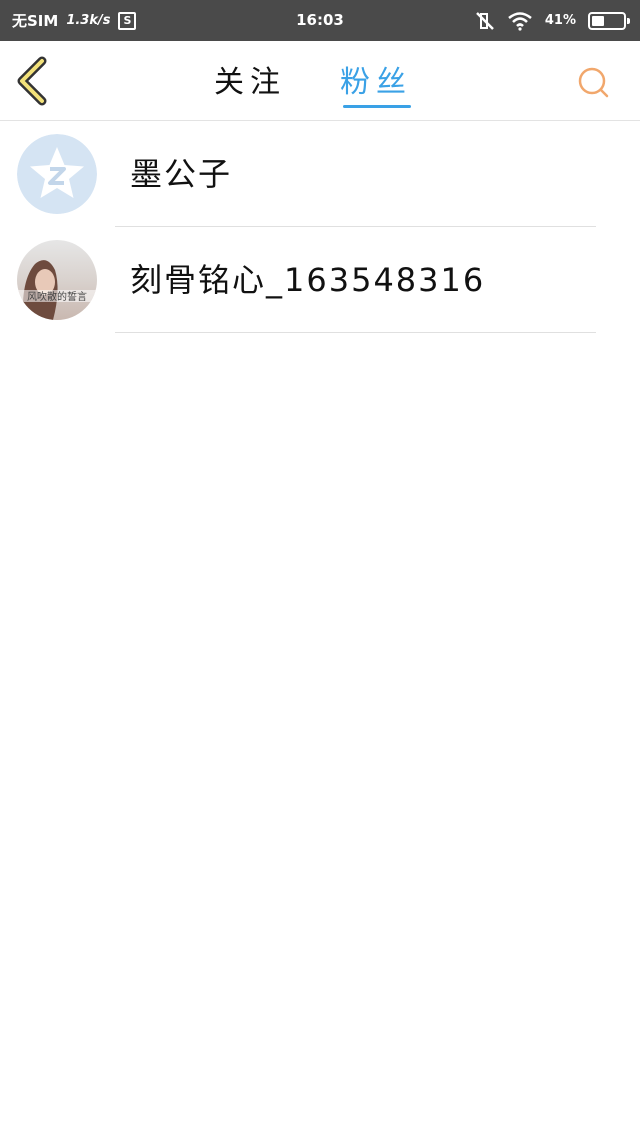 The height and width of the screenshot is (1138, 640). I want to click on battery-icon, so click(609, 20).